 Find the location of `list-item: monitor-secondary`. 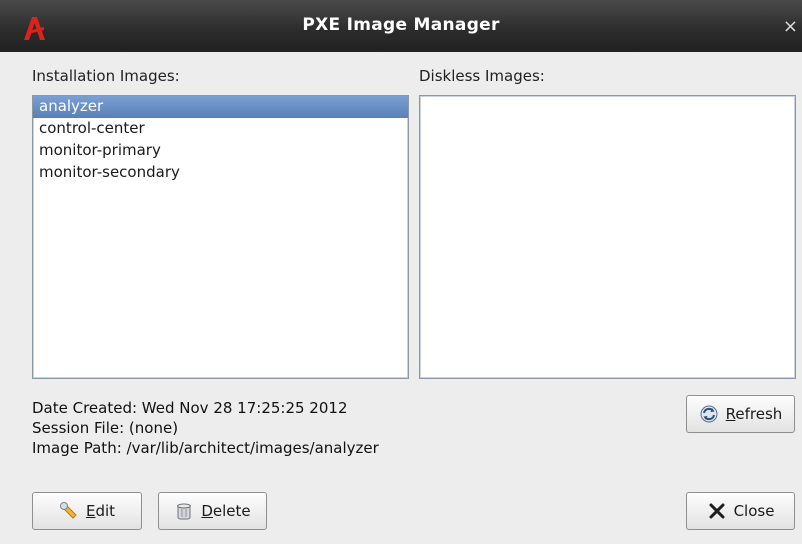

list-item: monitor-secondary is located at coordinates (220, 173).